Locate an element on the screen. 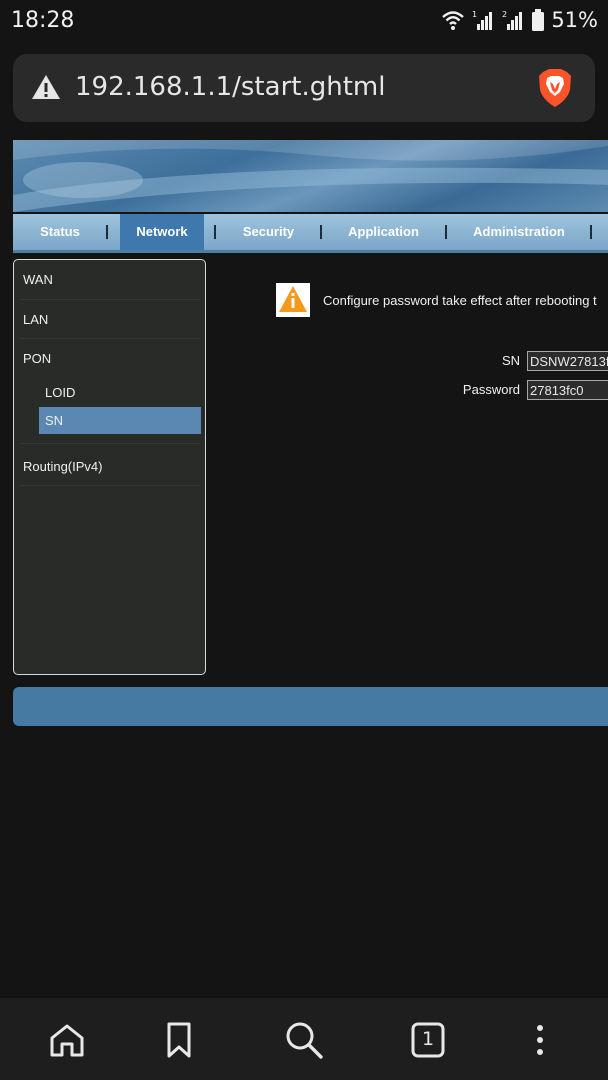 The width and height of the screenshot is (608, 1080). sn-label: SN is located at coordinates (510, 360).